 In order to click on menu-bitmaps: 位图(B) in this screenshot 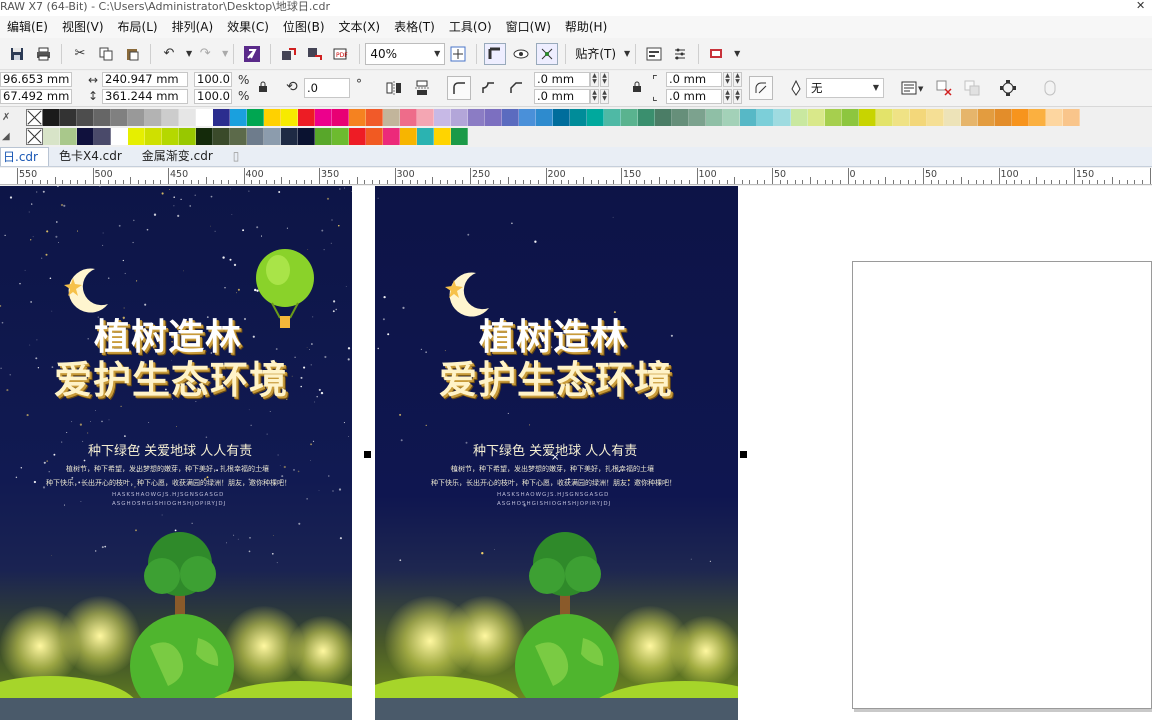, I will do `click(304, 27)`.